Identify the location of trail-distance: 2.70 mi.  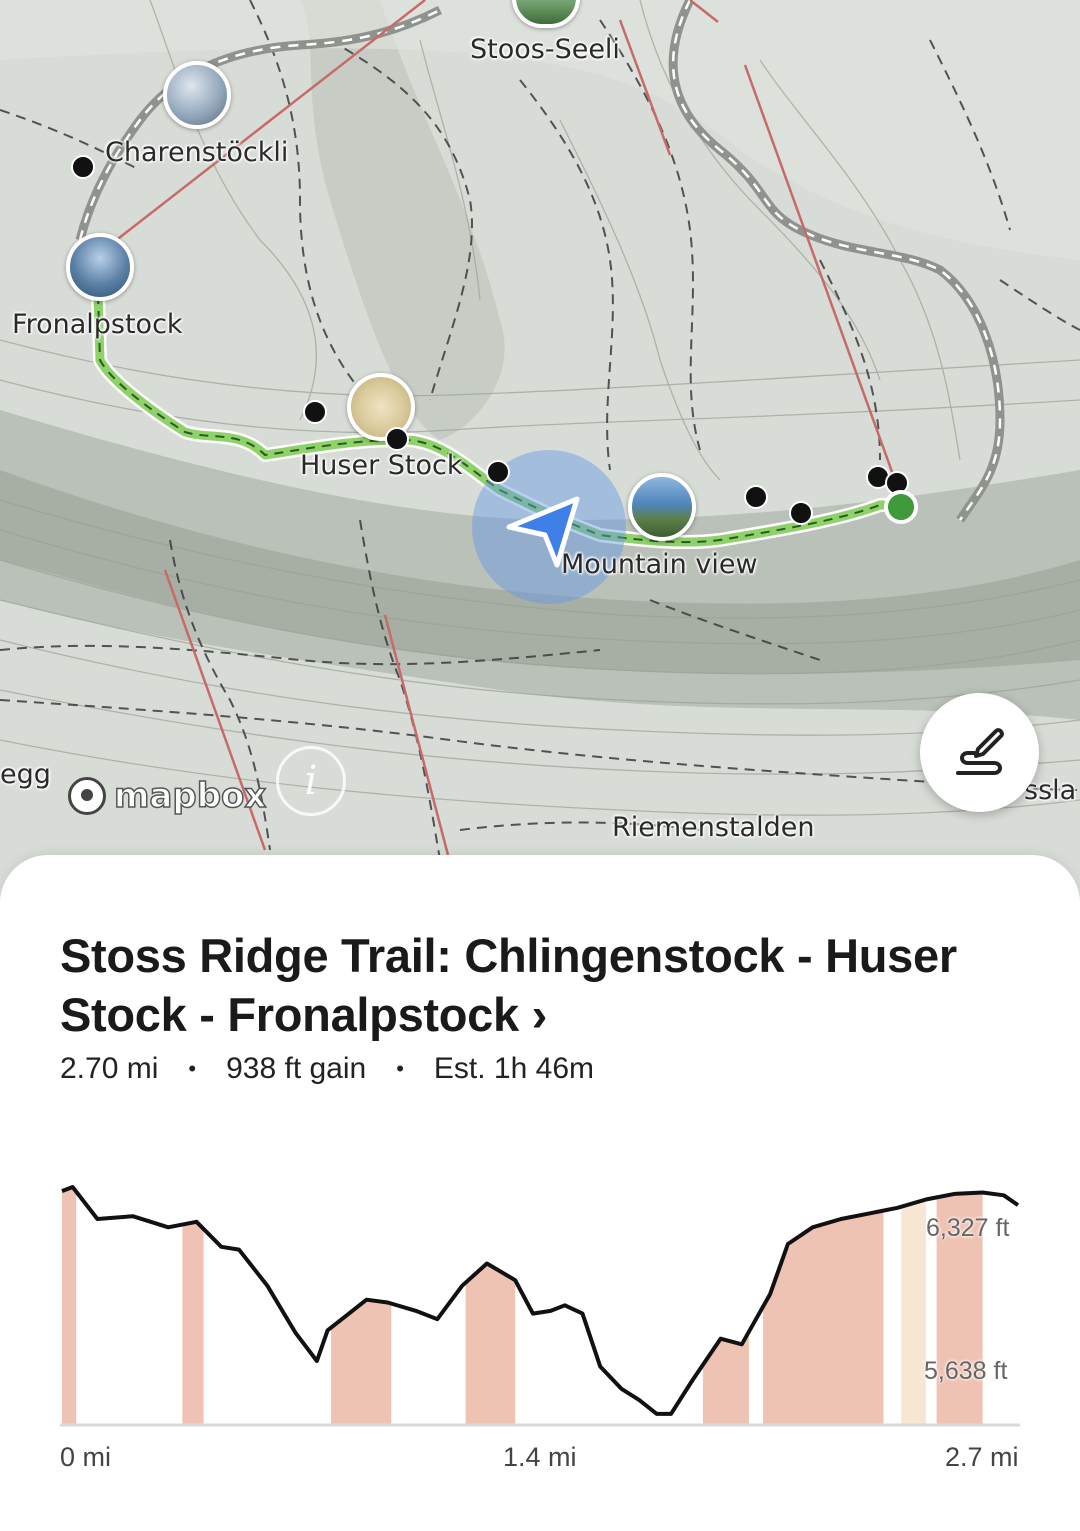
(109, 1068).